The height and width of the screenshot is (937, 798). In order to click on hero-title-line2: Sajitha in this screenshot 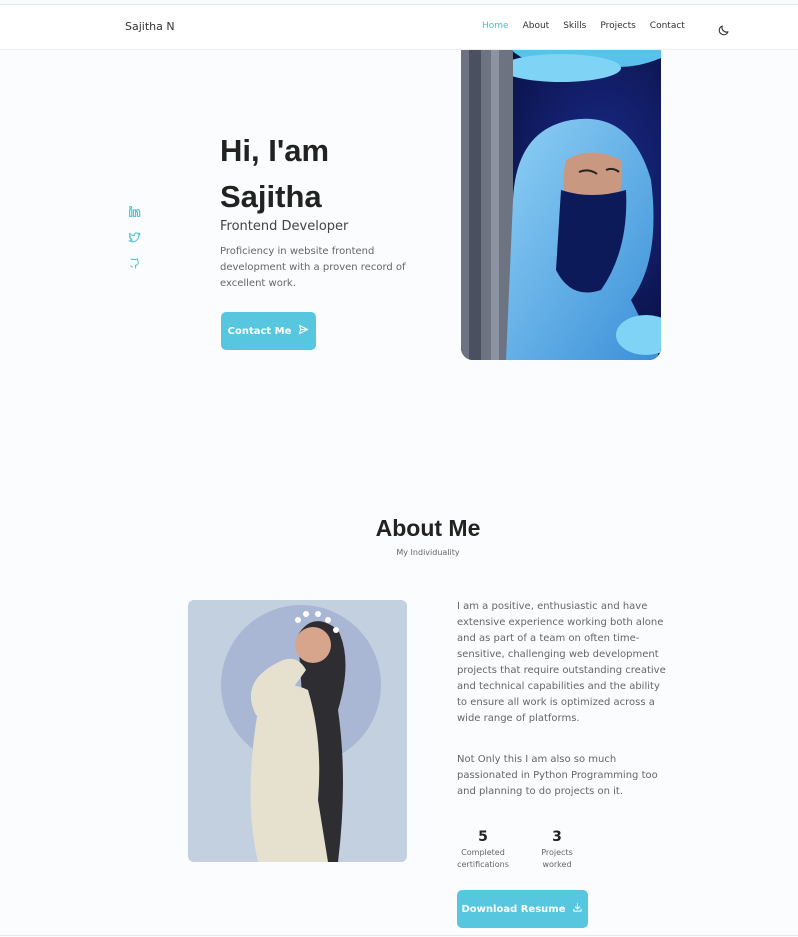, I will do `click(271, 196)`.